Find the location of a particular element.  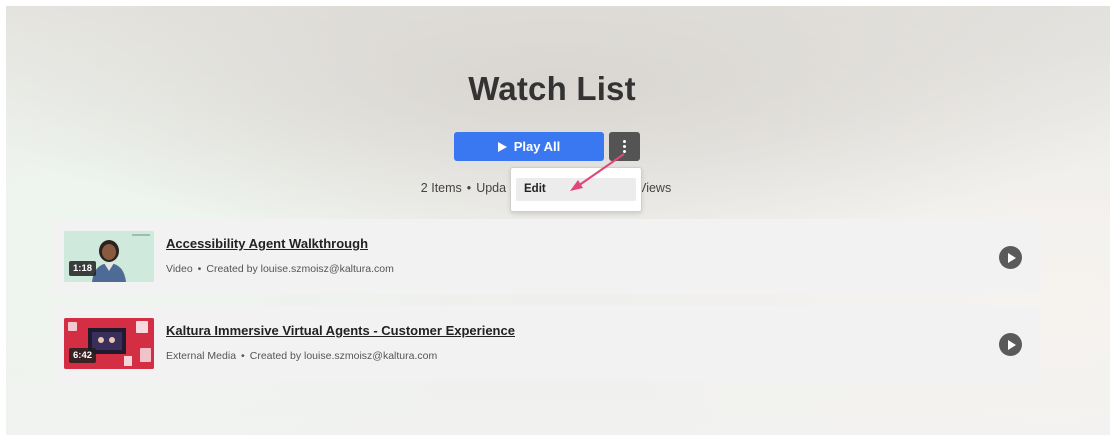

item-title-link: Accessibility Agent Walkthrough is located at coordinates (267, 243).